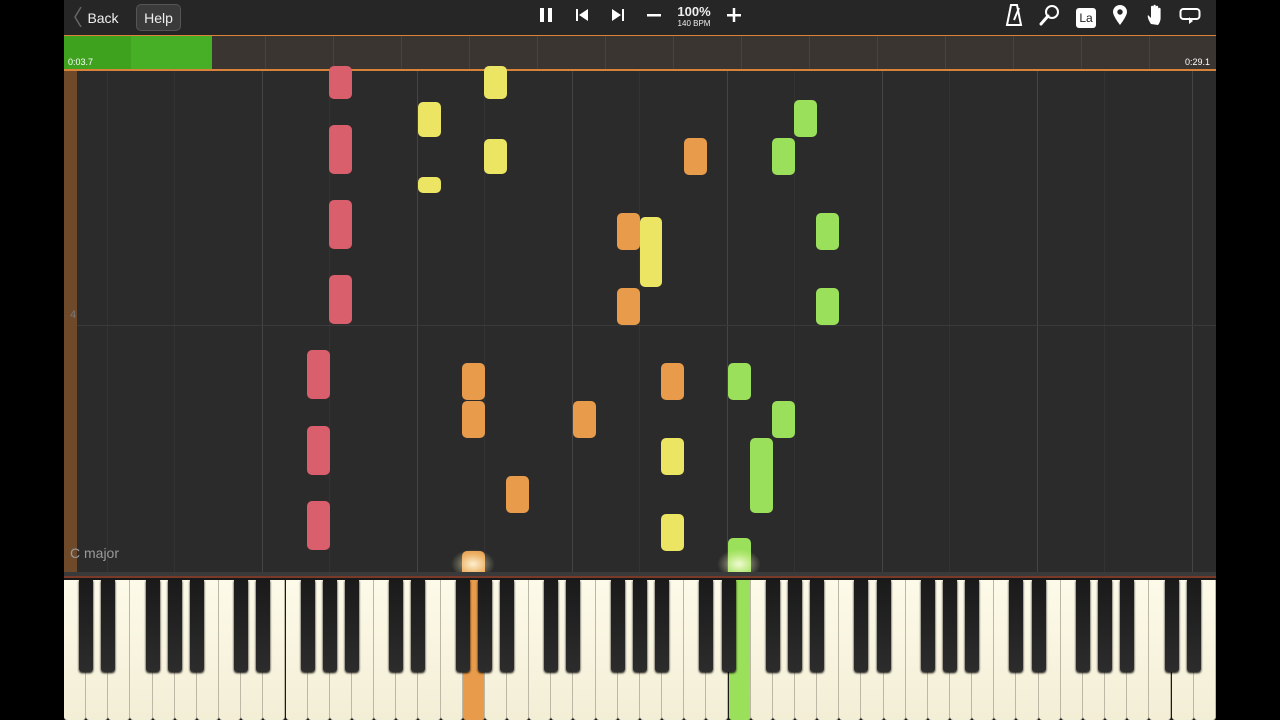 This screenshot has width=1280, height=720. What do you see at coordinates (1190, 17) in the screenshot?
I see `loop-button` at bounding box center [1190, 17].